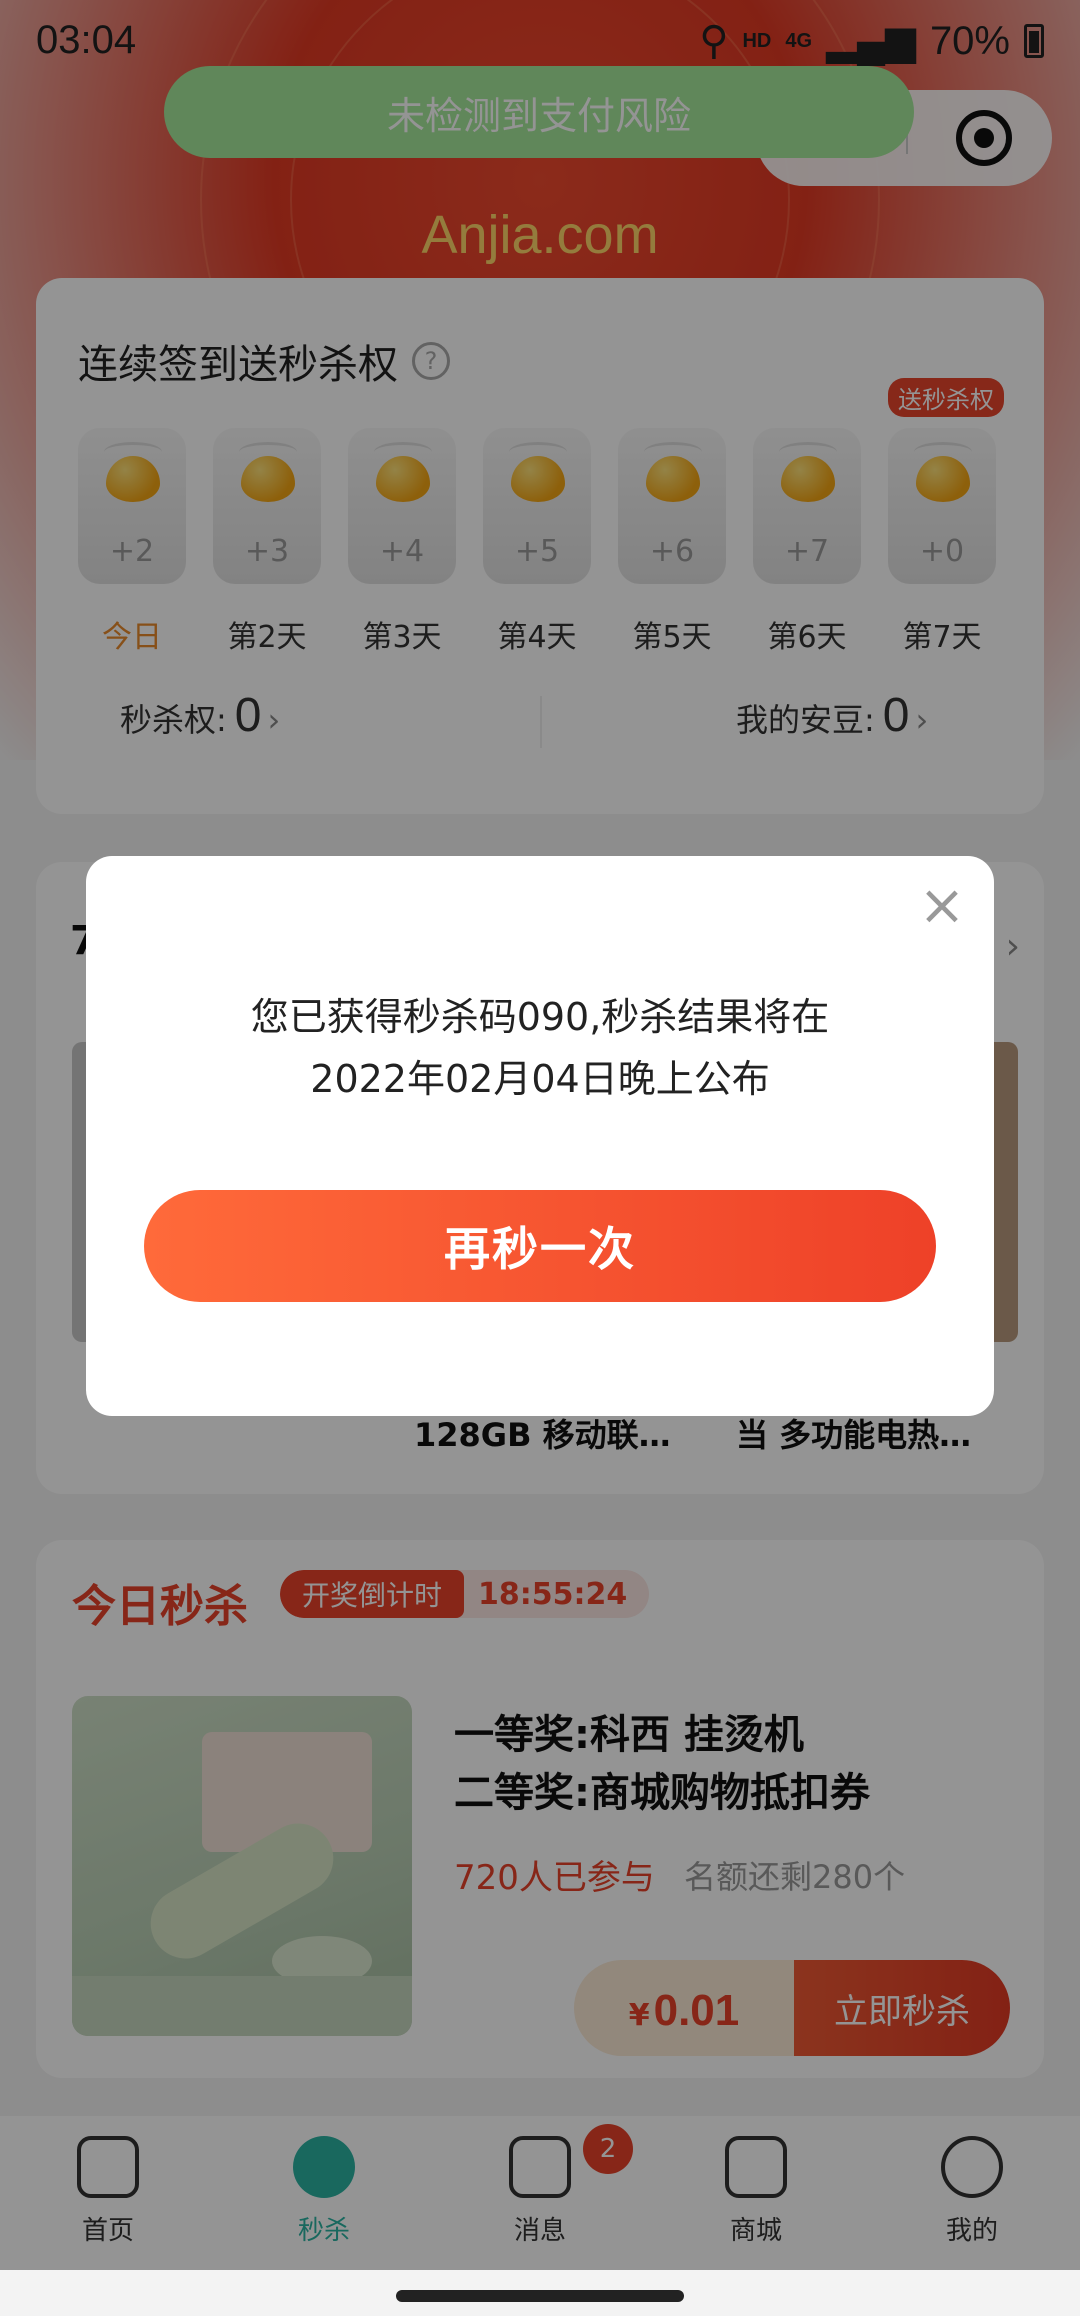  What do you see at coordinates (540, 1079) in the screenshot?
I see `dialog-message-line2: 2022年02月04日晚上公布` at bounding box center [540, 1079].